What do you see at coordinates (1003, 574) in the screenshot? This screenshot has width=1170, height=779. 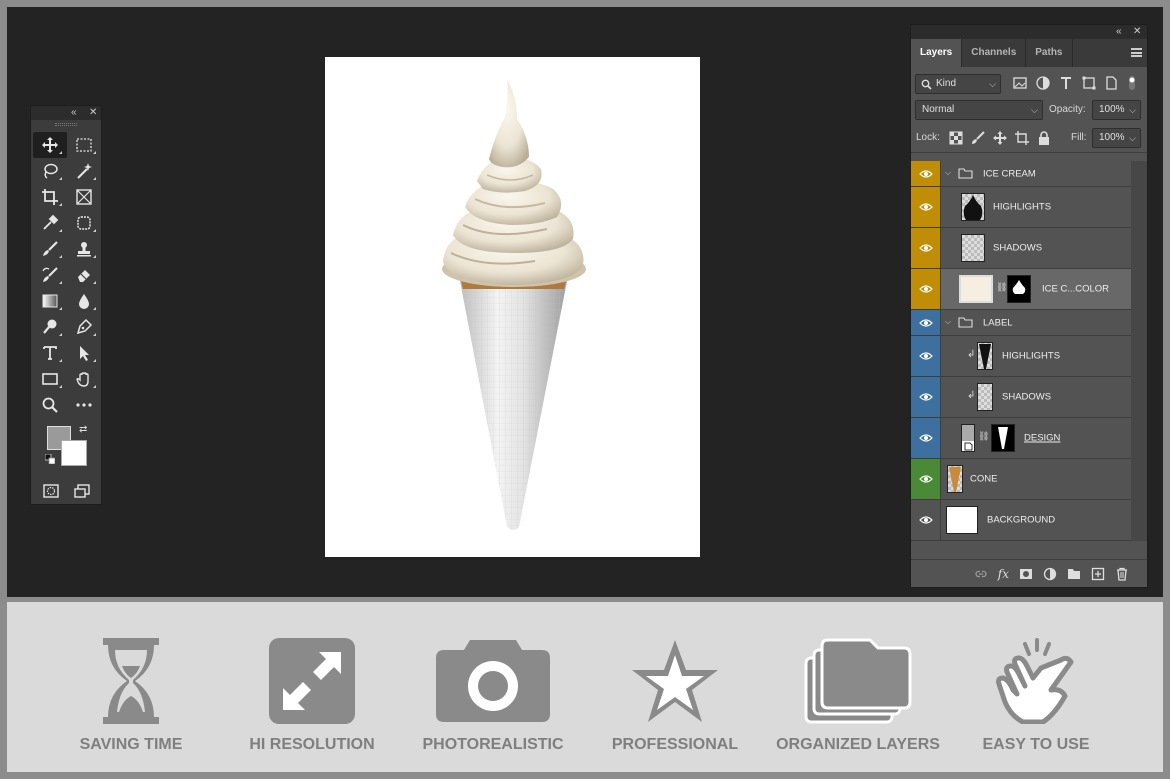 I see `fx-icon: fx` at bounding box center [1003, 574].